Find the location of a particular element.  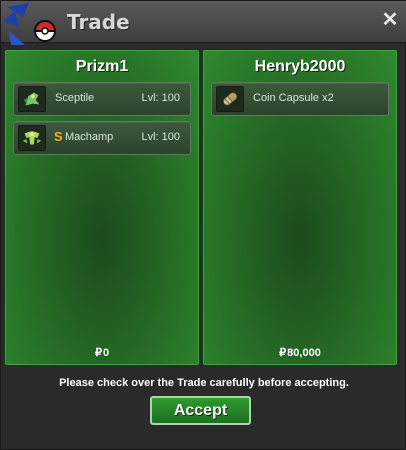

machamp-icon is located at coordinates (32, 138).